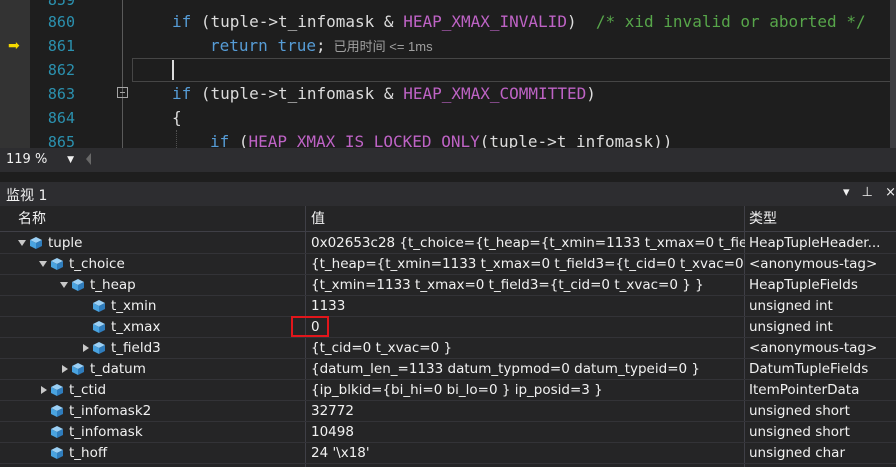 The width and height of the screenshot is (896, 467). Describe the element at coordinates (528, 453) in the screenshot. I see `watch-value-cell: 24 '\x18'` at that location.